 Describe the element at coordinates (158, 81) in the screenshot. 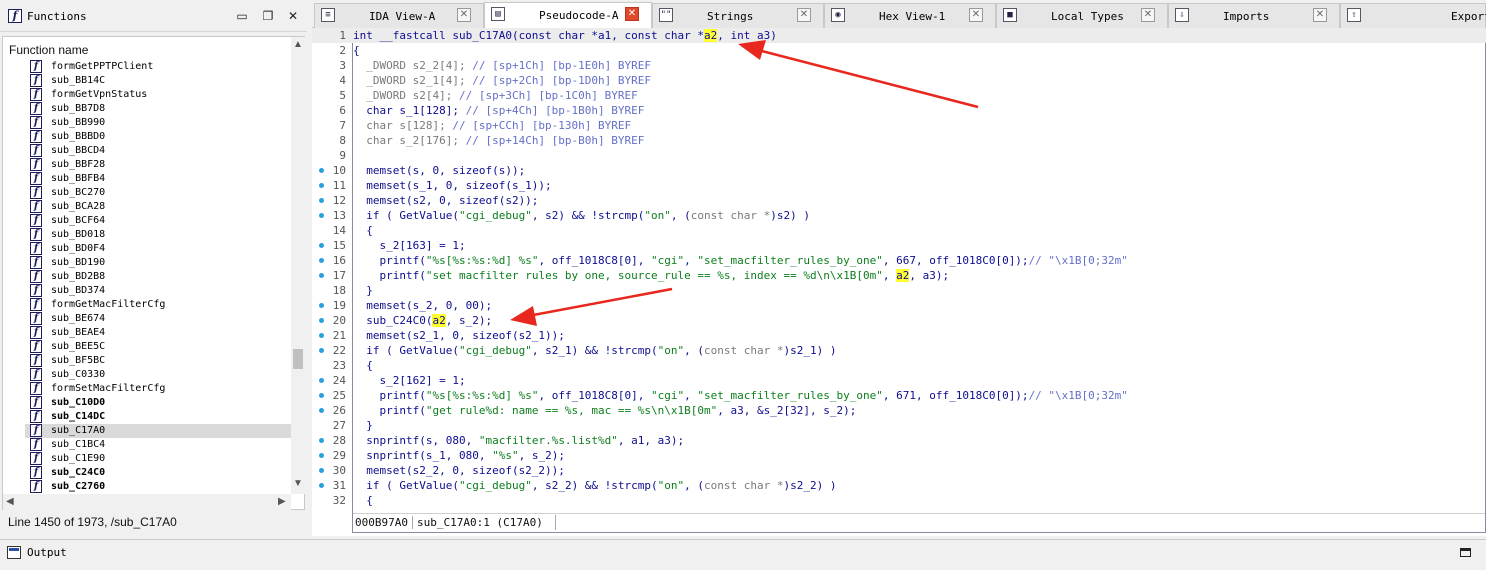

I see `function-list-item: f sub_BB14C` at that location.